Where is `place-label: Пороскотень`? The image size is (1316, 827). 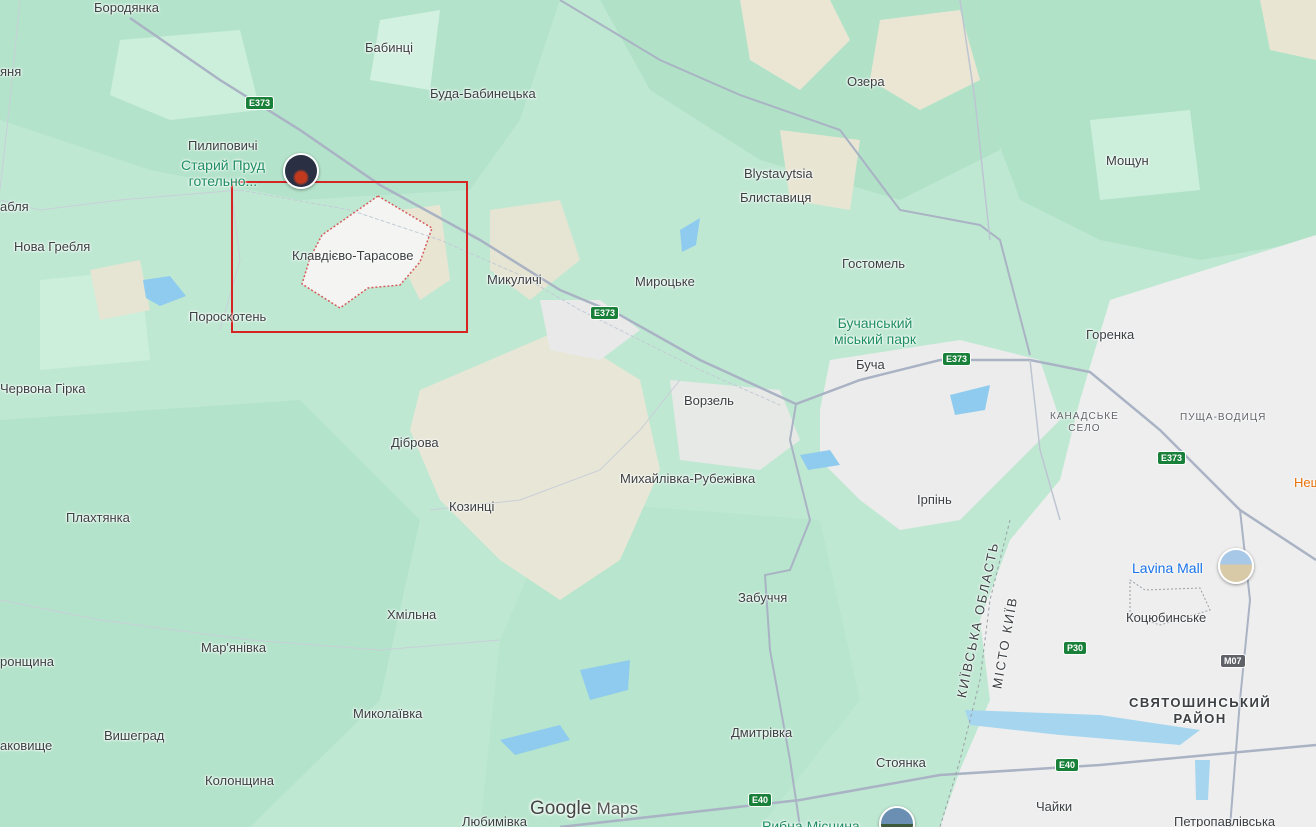
place-label: Пороскотень is located at coordinates (227, 316).